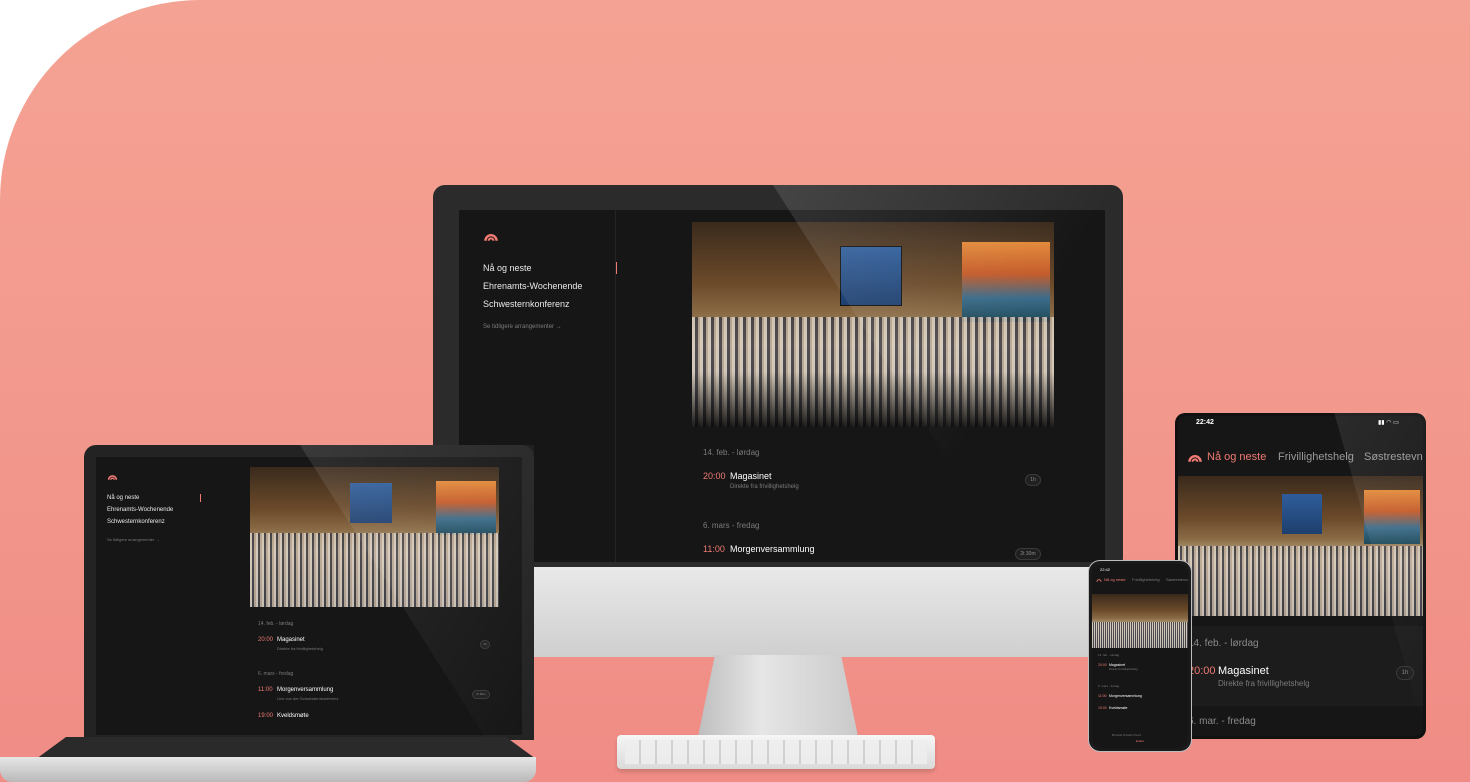  What do you see at coordinates (268, 769) in the screenshot?
I see `laptop-base` at bounding box center [268, 769].